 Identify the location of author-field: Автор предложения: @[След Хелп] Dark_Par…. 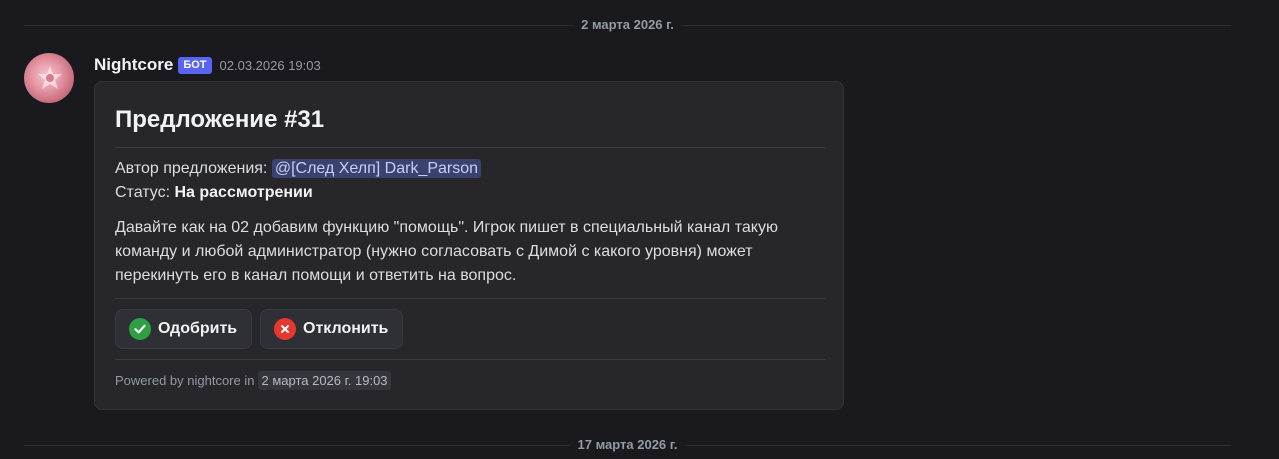
(298, 168).